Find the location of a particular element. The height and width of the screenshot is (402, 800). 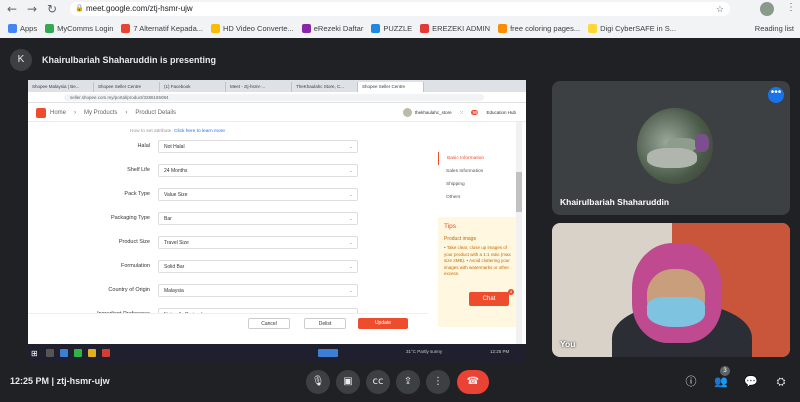

reload-icon: ↻ is located at coordinates (52, 9).